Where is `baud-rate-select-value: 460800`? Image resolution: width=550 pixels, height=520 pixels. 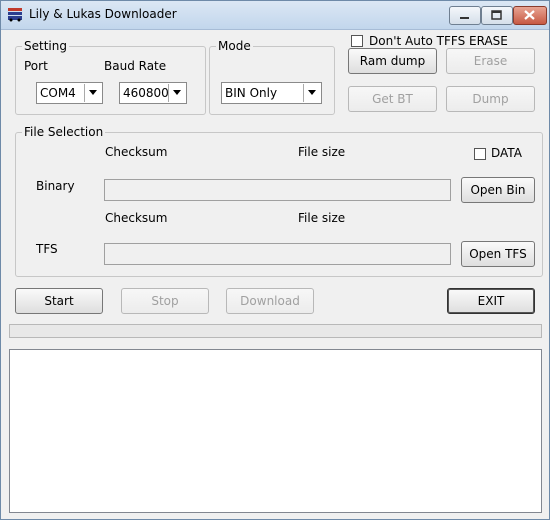
baud-rate-select-value: 460800 is located at coordinates (146, 93).